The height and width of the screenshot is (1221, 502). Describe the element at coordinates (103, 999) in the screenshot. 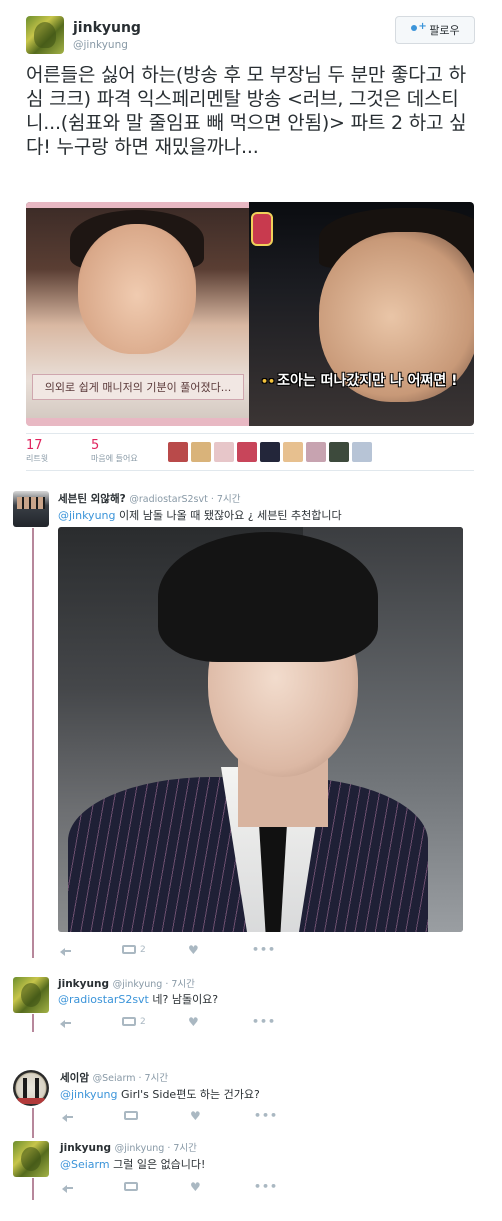

I see `mention-link: @radiostarS2svt` at that location.